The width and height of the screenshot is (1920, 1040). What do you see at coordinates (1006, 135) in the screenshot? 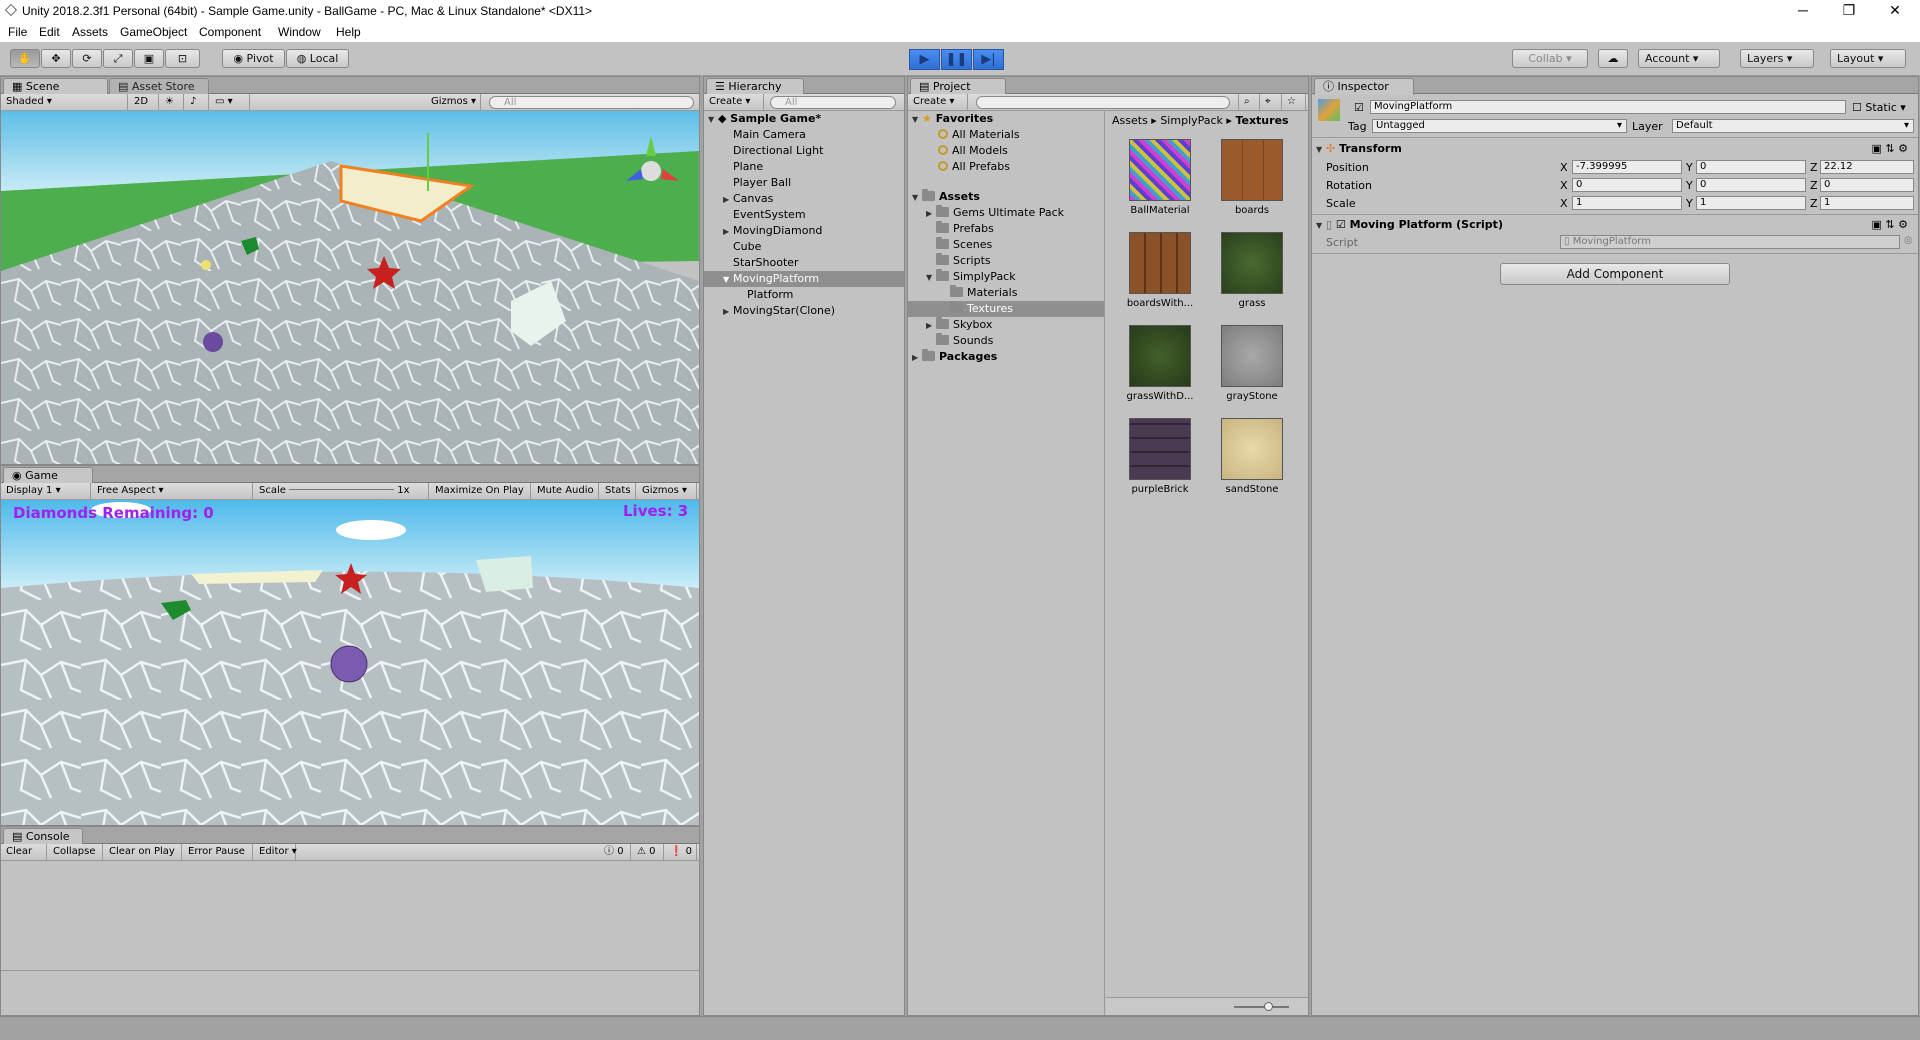
I see `favorite-item: All Materials` at bounding box center [1006, 135].